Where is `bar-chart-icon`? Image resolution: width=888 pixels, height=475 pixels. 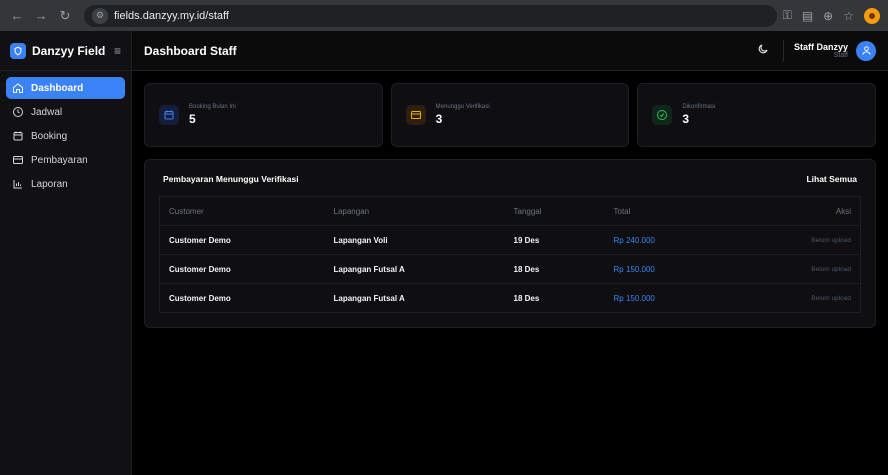
bar-chart-icon is located at coordinates (17, 184).